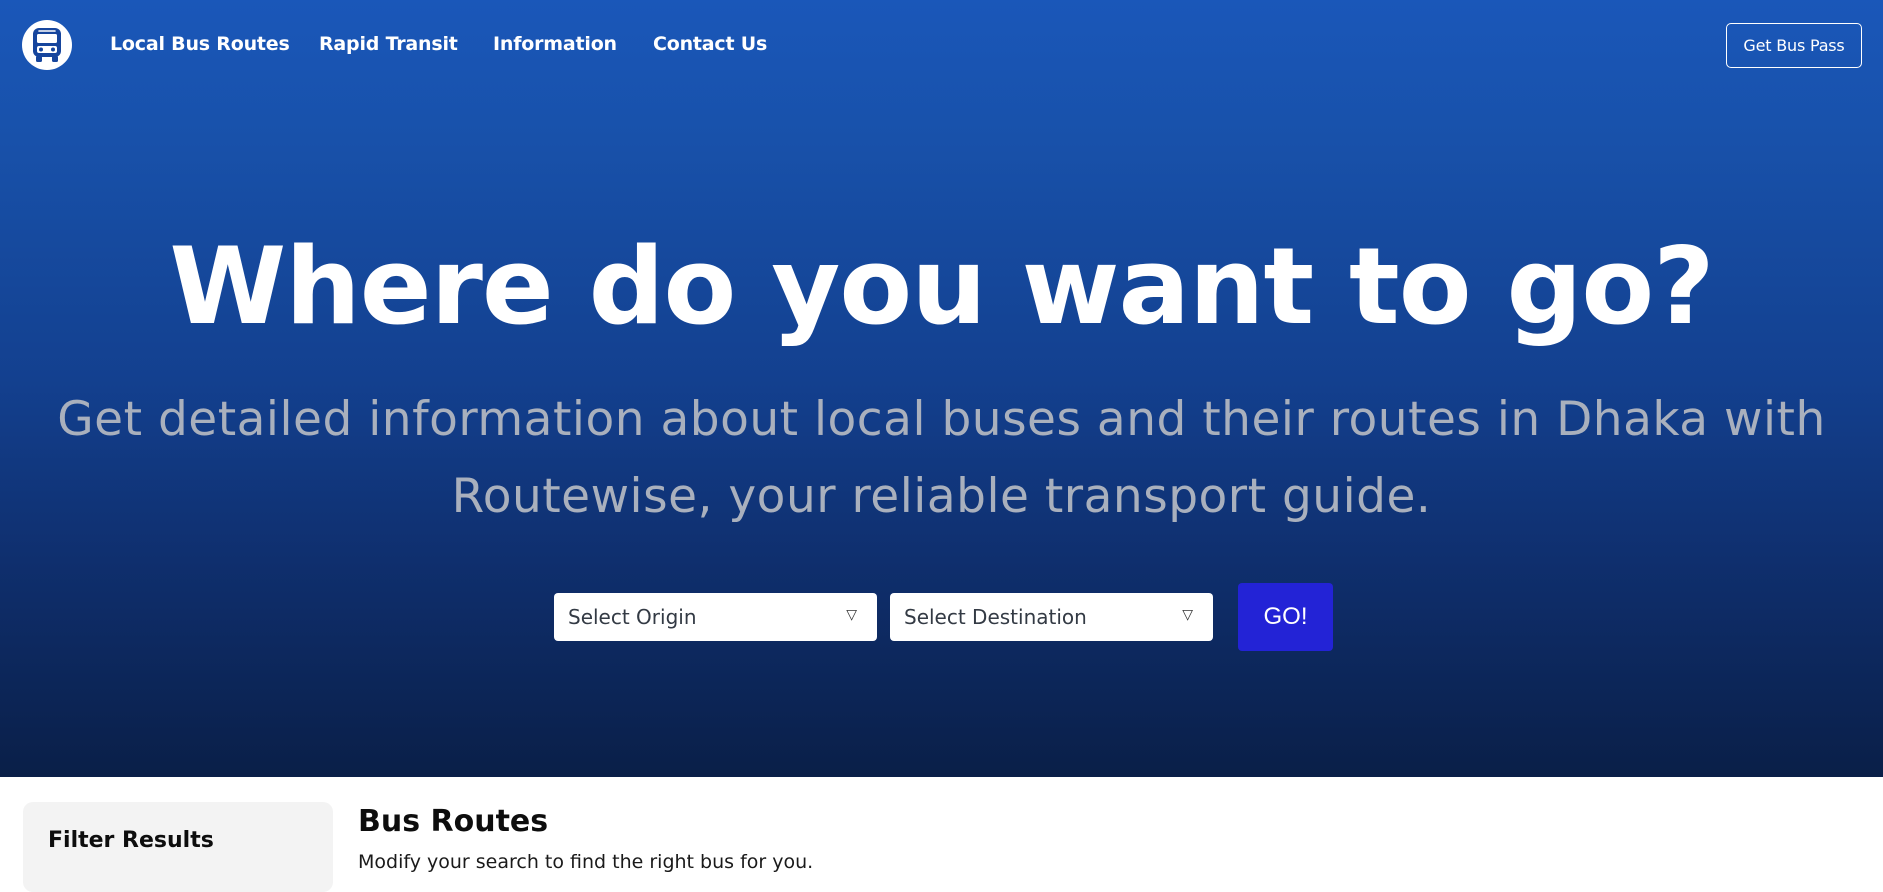 This screenshot has width=1883, height=892. I want to click on get-bus-pass-button: Get Bus Pass, so click(1794, 45).